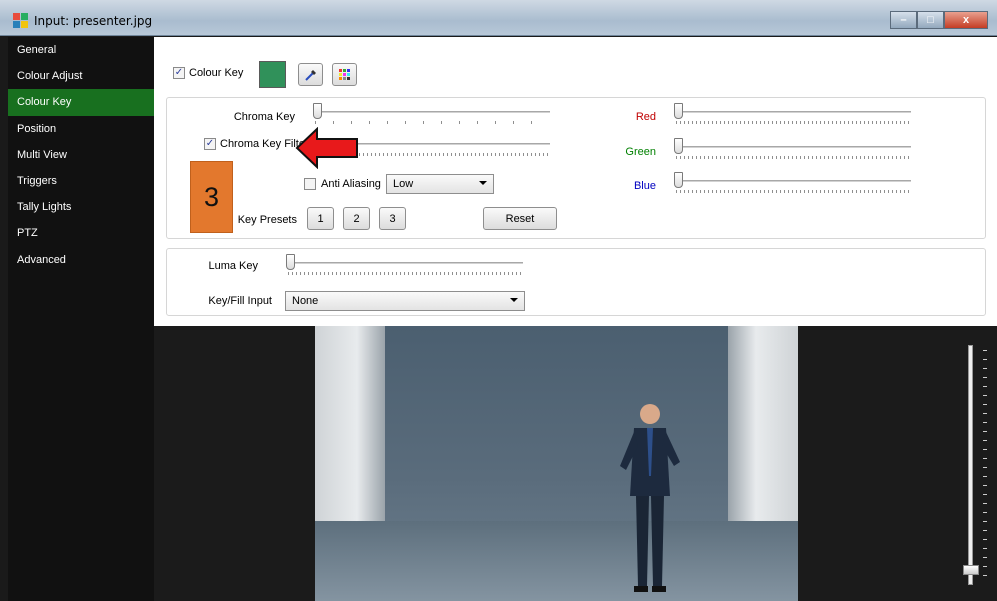 This screenshot has height=601, width=997. Describe the element at coordinates (81, 129) in the screenshot. I see `sidebar-item-position: Position` at that location.